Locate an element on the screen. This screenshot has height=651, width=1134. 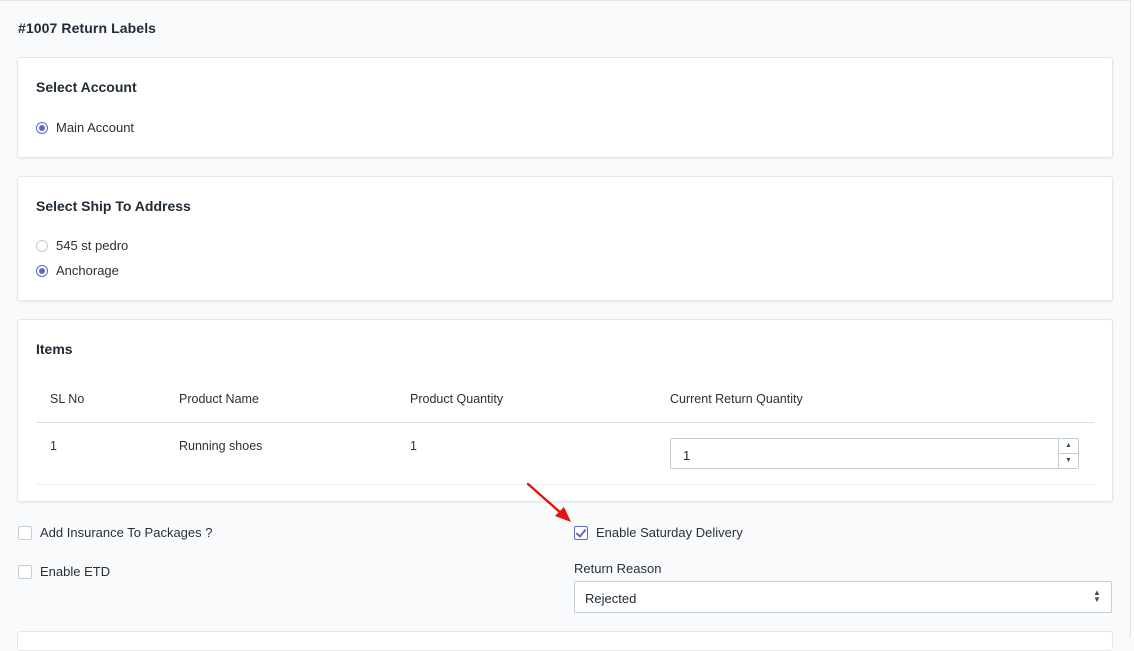
column-header-product-quantity: Product Quantity is located at coordinates (457, 399).